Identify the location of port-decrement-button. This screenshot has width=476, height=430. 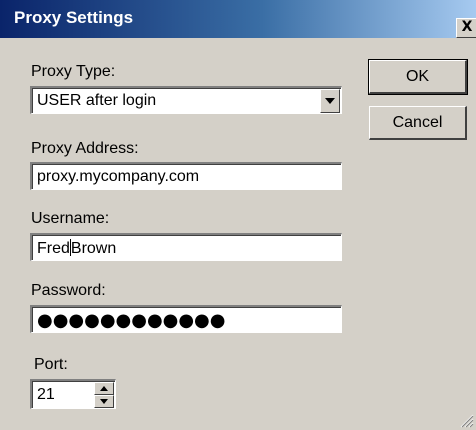
(104, 401).